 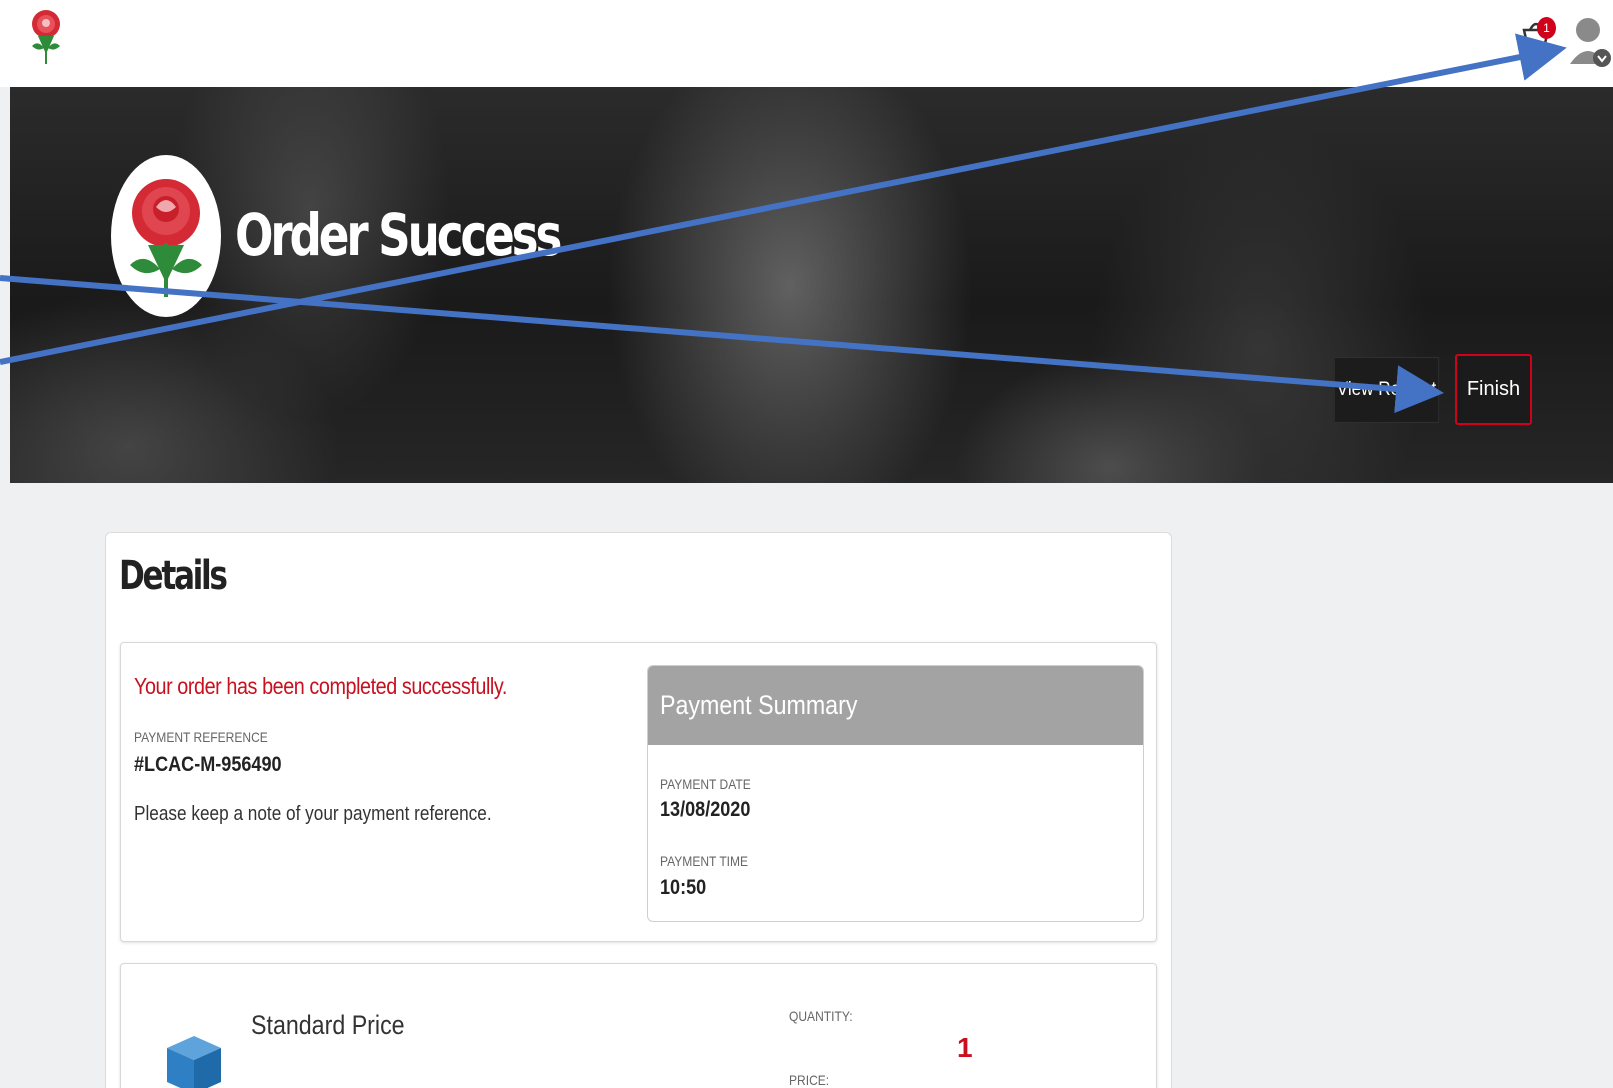 I want to click on payment-time-value: 10:50, so click(x=683, y=887).